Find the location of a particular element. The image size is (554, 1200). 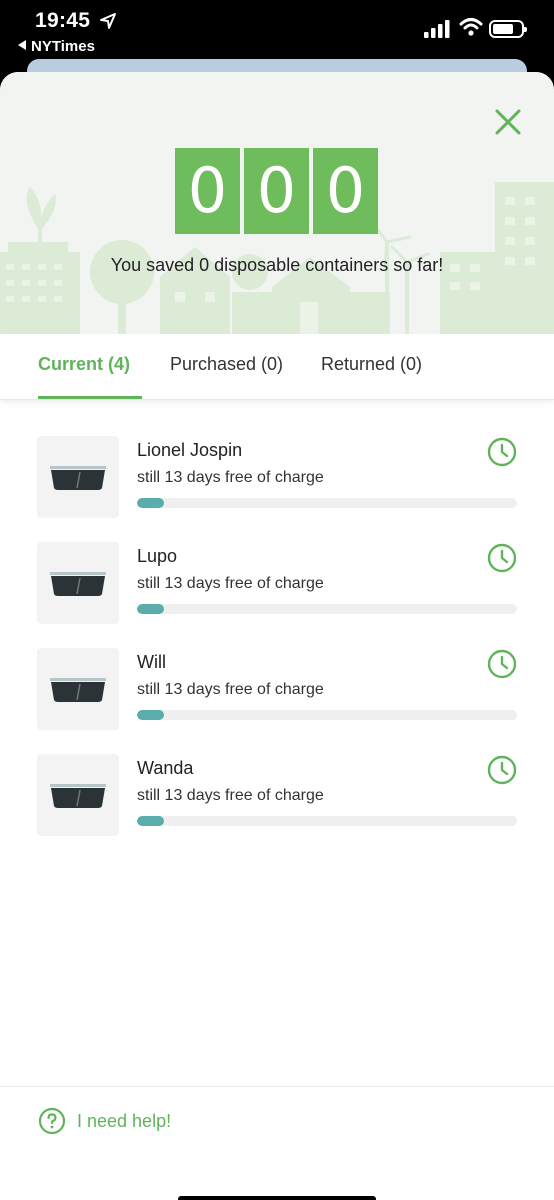

wifi-icon is located at coordinates (471, 27).